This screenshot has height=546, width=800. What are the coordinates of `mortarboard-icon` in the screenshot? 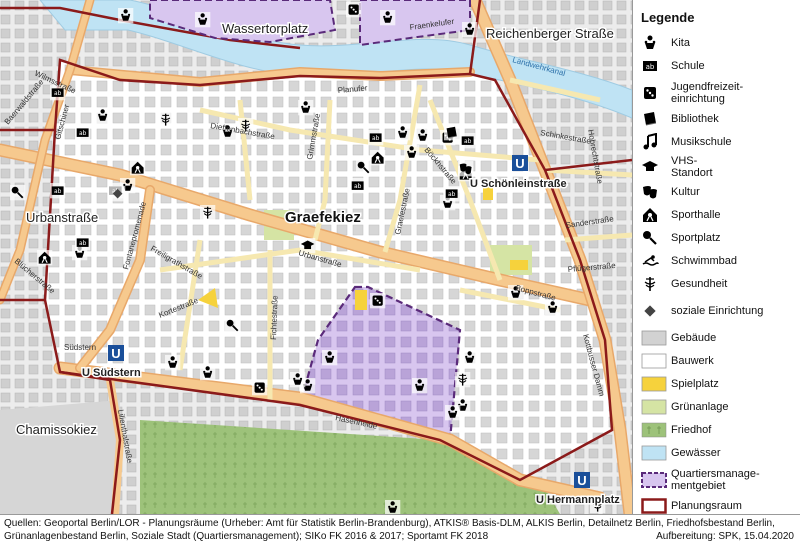 It's located at (656, 167).